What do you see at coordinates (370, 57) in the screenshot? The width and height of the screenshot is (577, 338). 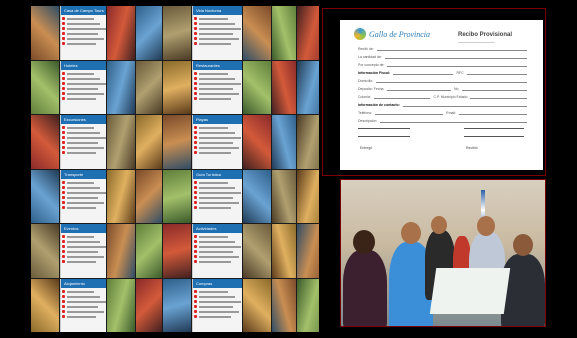 I see `receipt-field-label: La cantidad de:` at bounding box center [370, 57].